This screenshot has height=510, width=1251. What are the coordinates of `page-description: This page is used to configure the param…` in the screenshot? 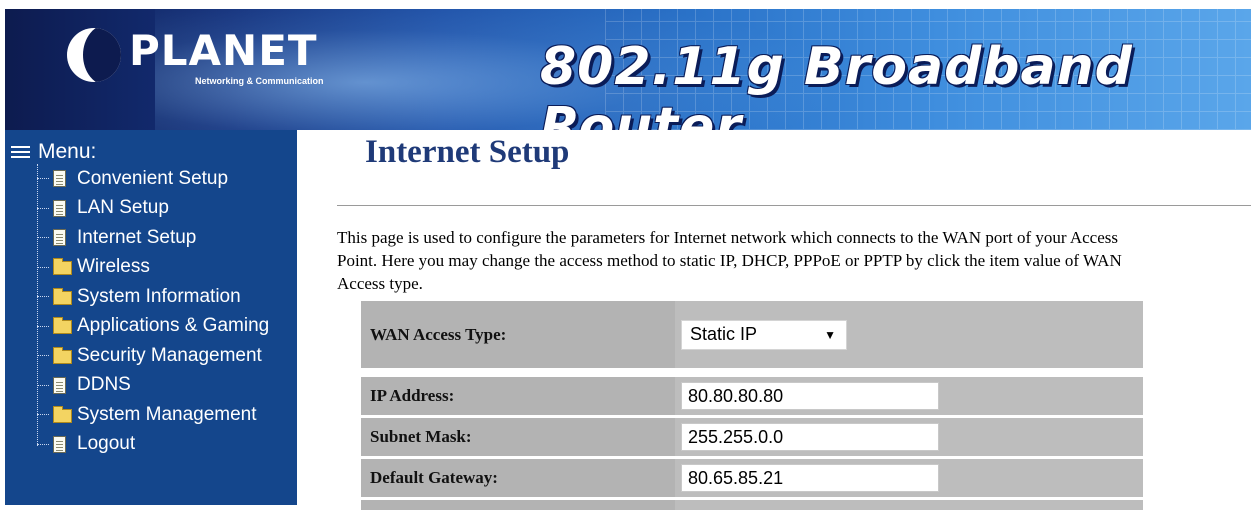 It's located at (729, 260).